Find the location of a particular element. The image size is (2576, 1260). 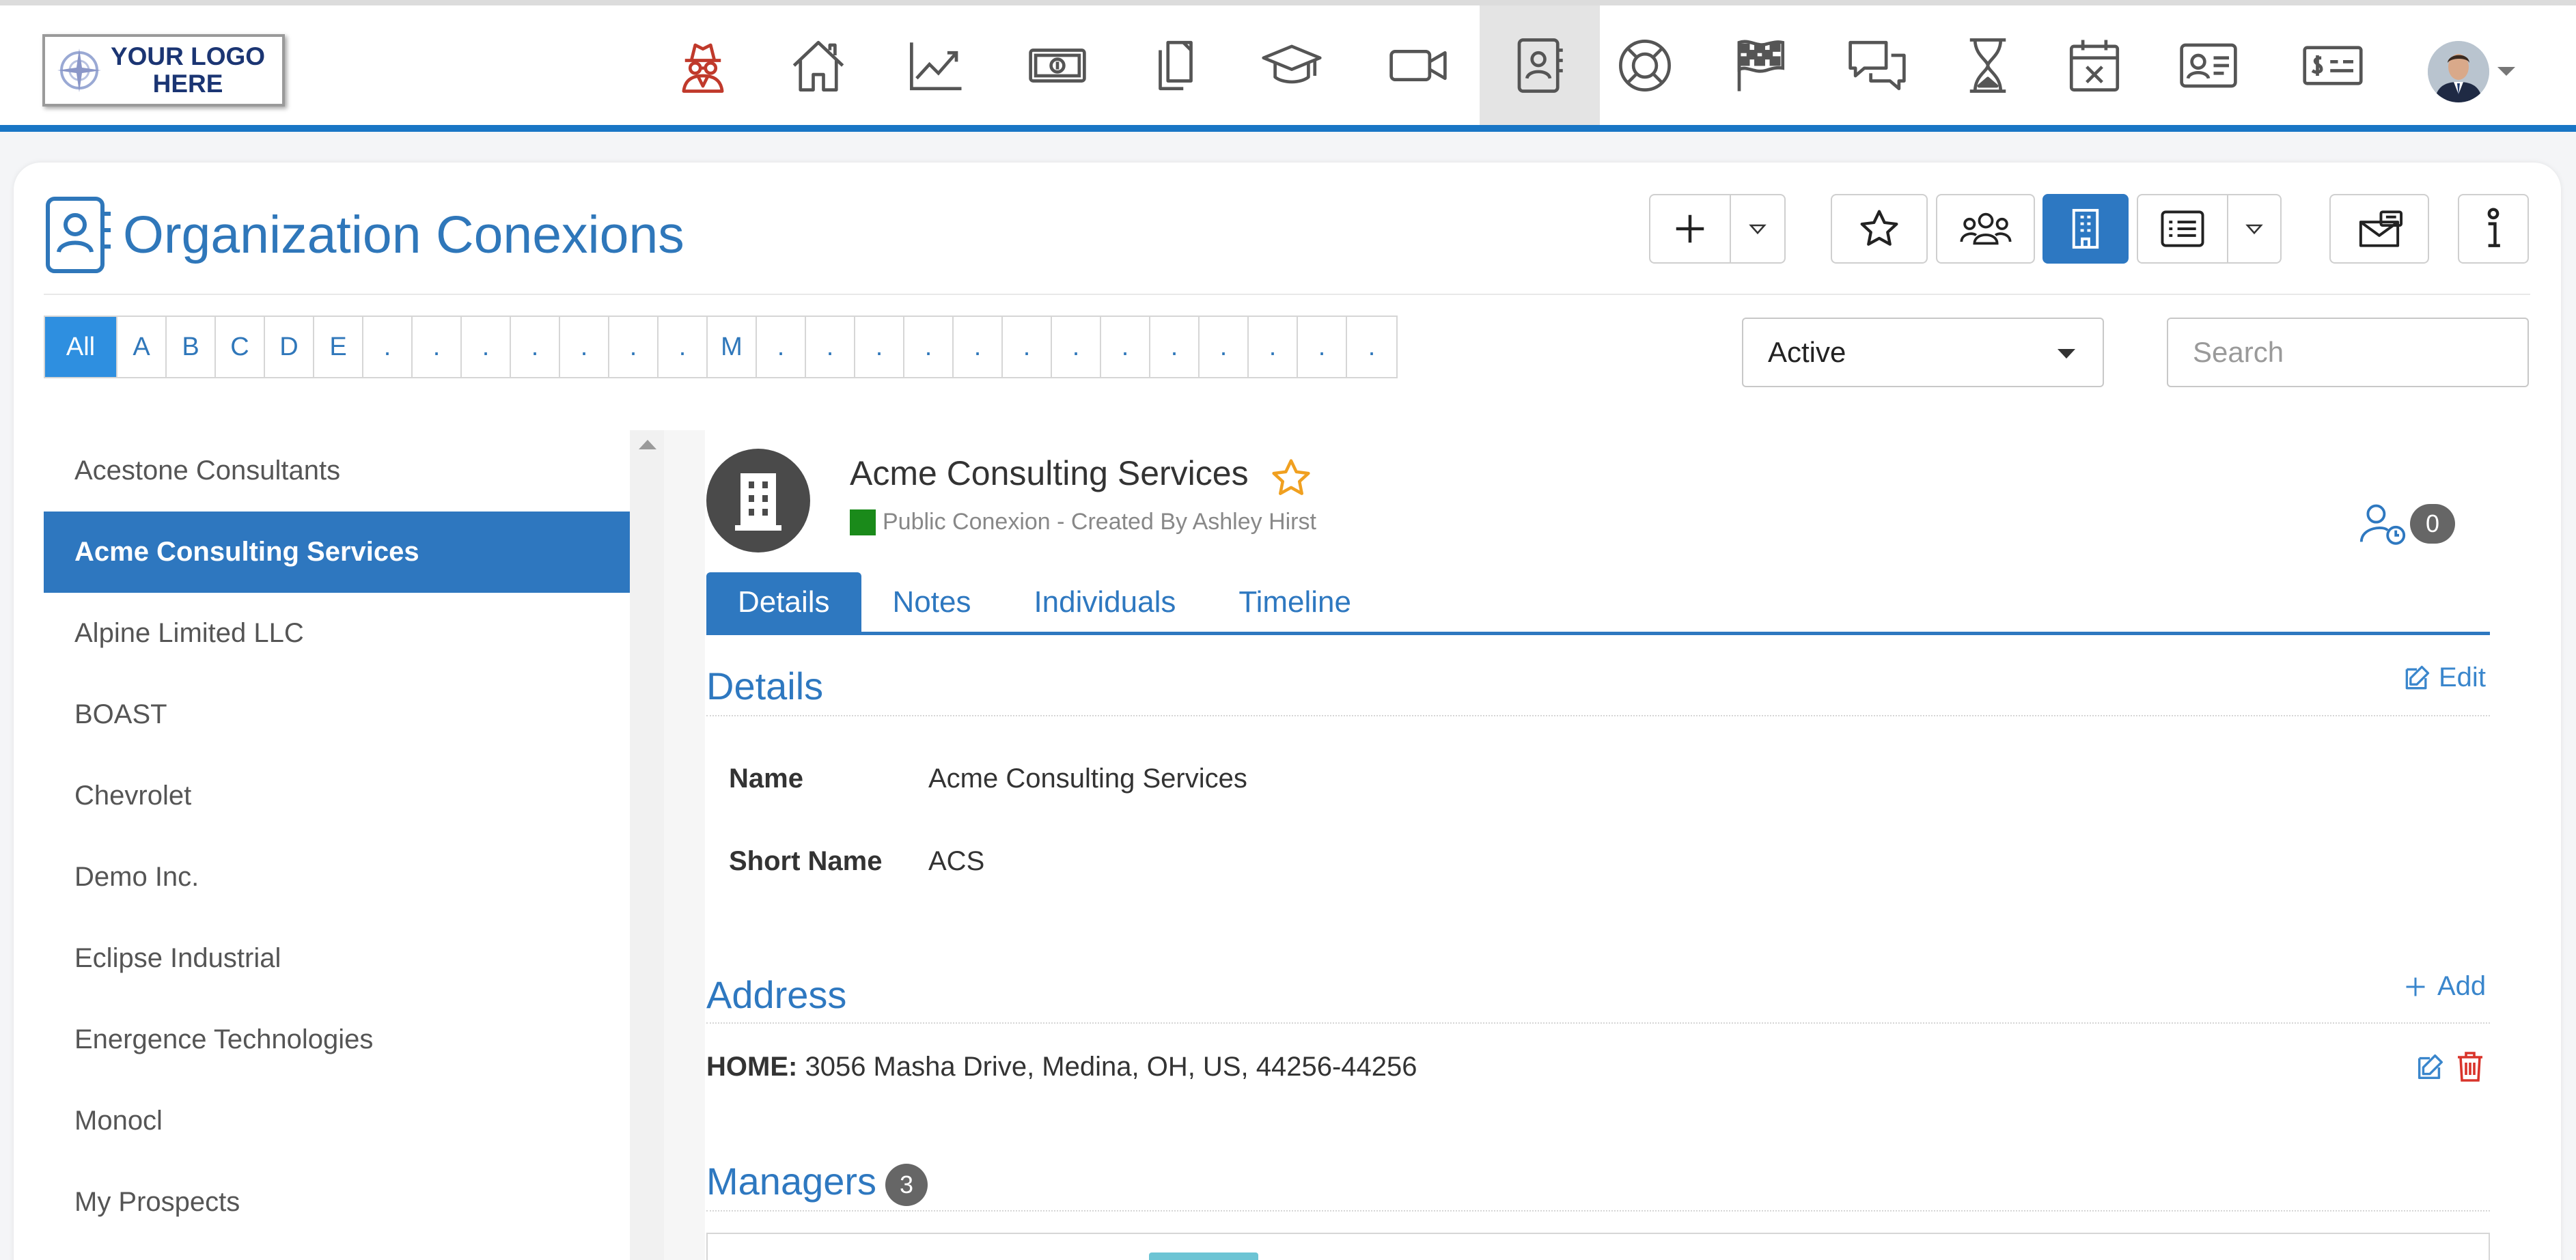

add-dropdown-button is located at coordinates (1758, 229).